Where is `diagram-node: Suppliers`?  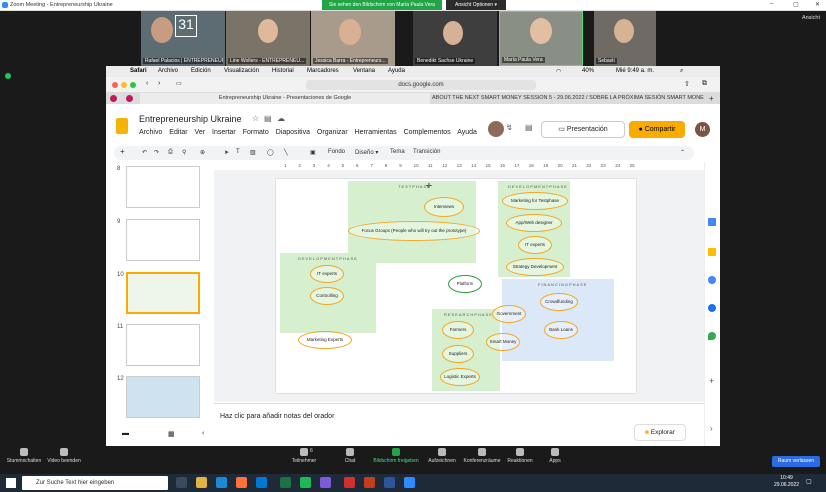 diagram-node: Suppliers is located at coordinates (458, 354).